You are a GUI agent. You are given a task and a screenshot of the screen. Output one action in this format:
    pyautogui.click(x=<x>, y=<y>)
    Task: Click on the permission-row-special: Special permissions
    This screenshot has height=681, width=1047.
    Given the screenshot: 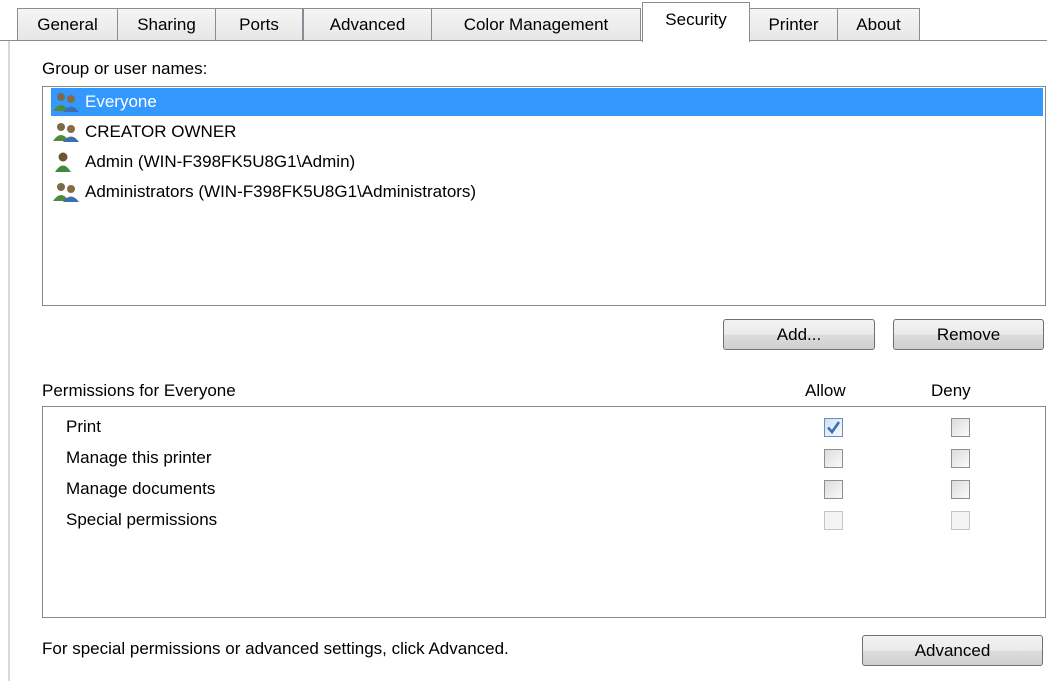 What is the action you would take?
    pyautogui.click(x=544, y=521)
    